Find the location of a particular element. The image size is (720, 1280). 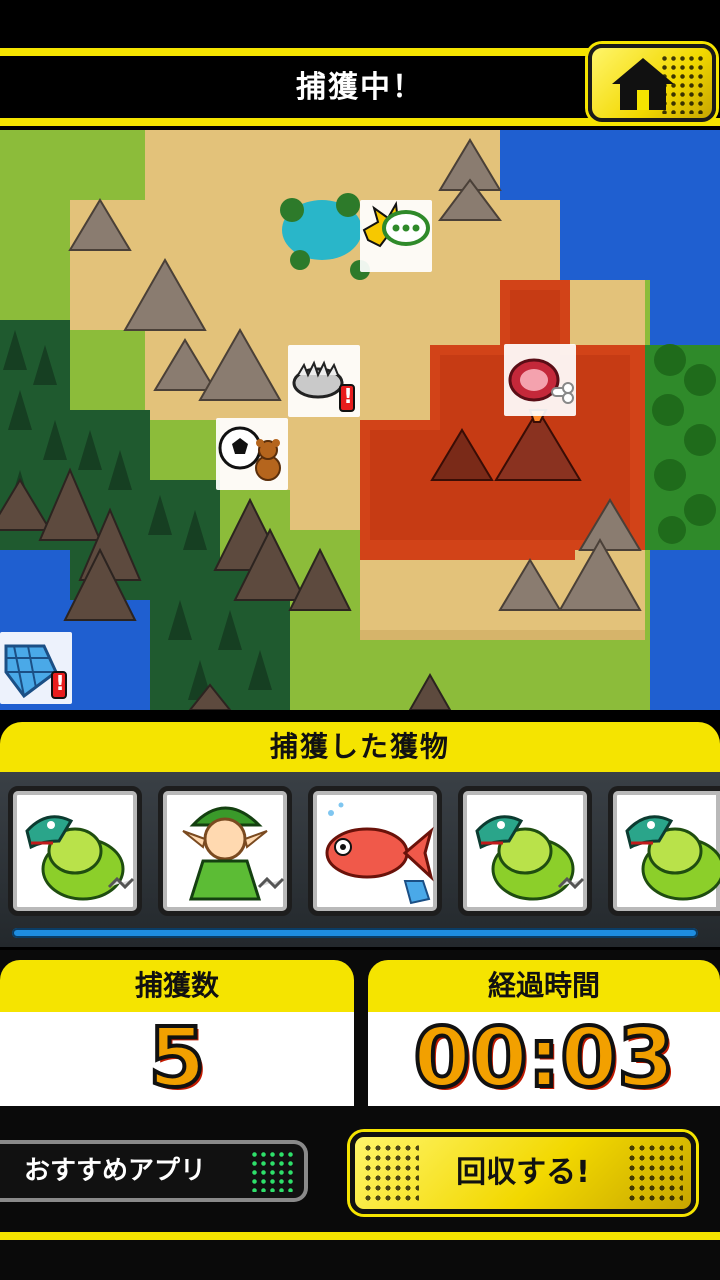

home-icon is located at coordinates (643, 84).